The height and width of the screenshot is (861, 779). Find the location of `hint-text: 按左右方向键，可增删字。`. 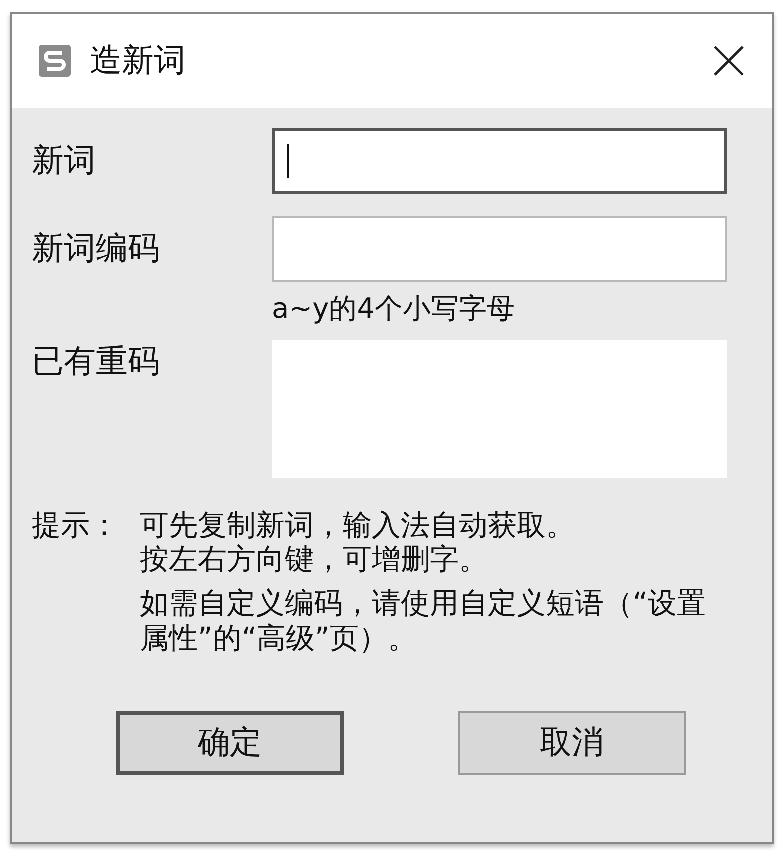

hint-text: 按左右方向键，可增删字。 is located at coordinates (314, 559).